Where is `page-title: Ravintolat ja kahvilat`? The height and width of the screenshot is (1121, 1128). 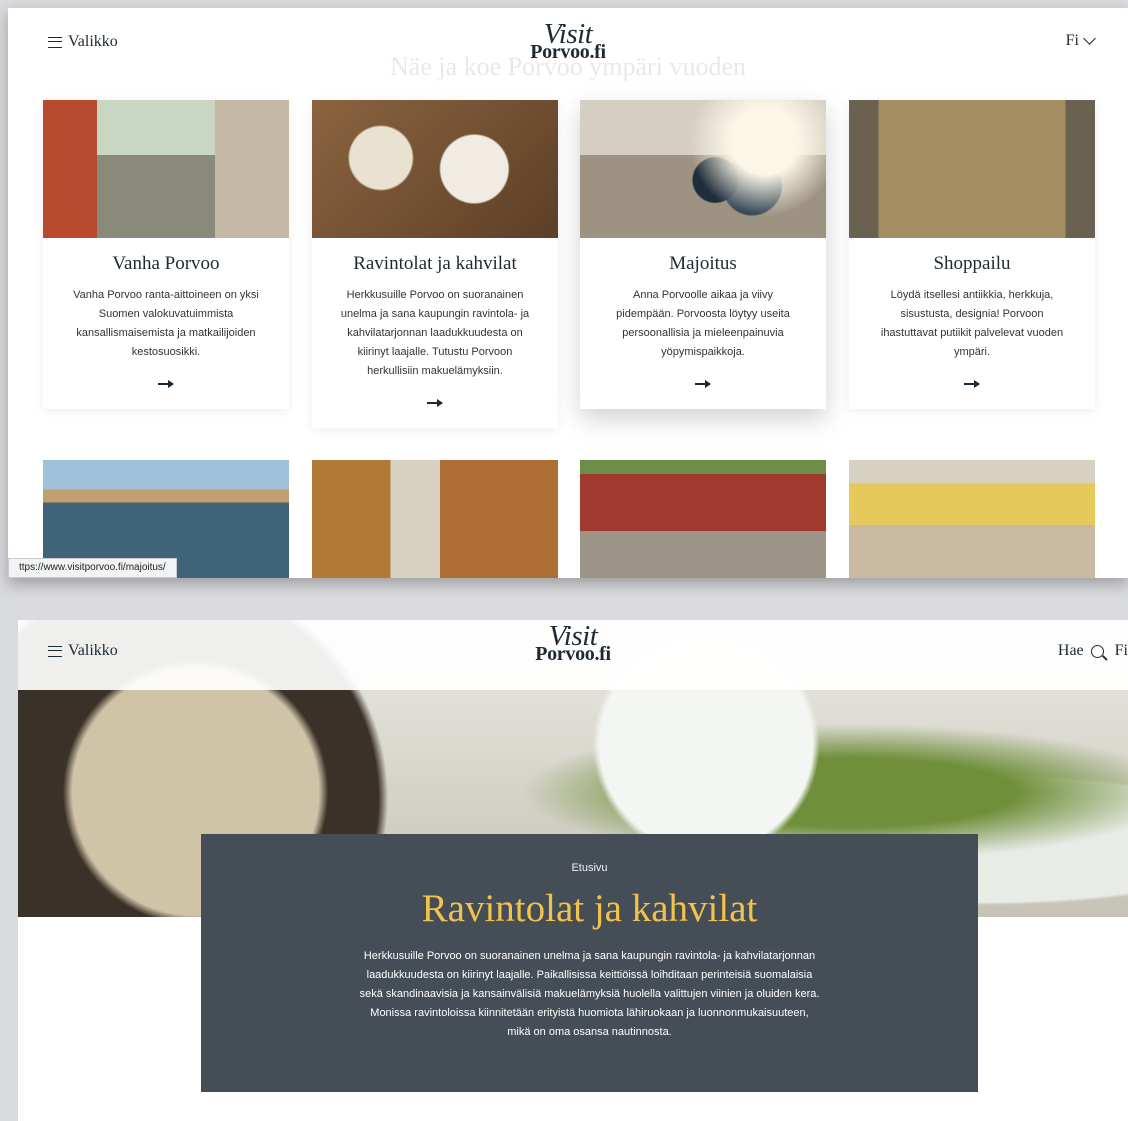
page-title: Ravintolat ja kahvilat is located at coordinates (589, 908).